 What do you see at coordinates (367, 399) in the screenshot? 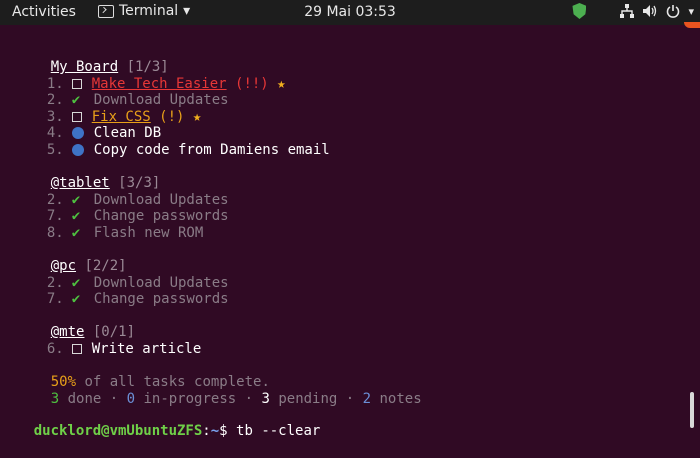
I see `notes-count: 2` at bounding box center [367, 399].